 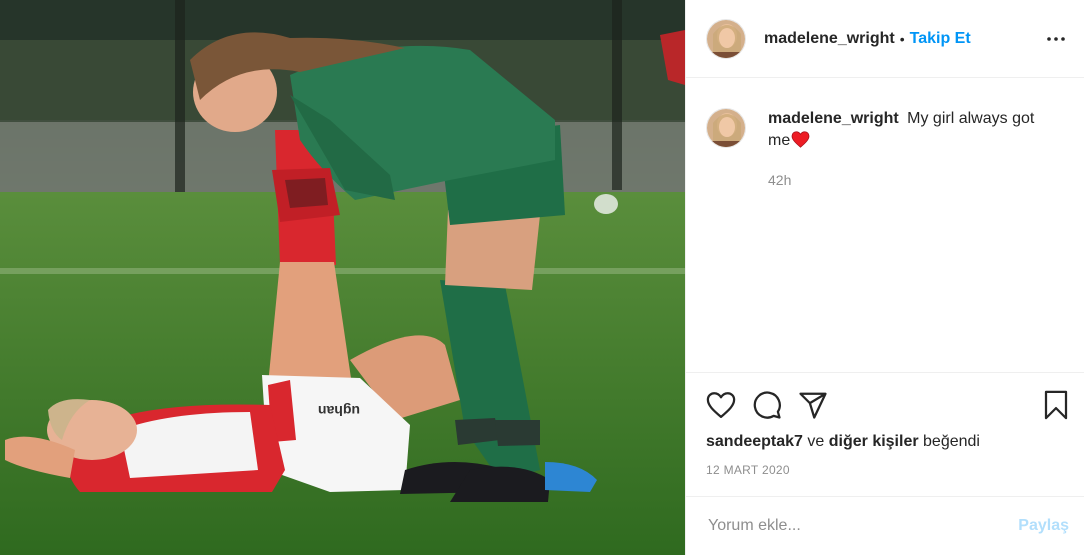 I want to click on caption-avatar, so click(x=726, y=128).